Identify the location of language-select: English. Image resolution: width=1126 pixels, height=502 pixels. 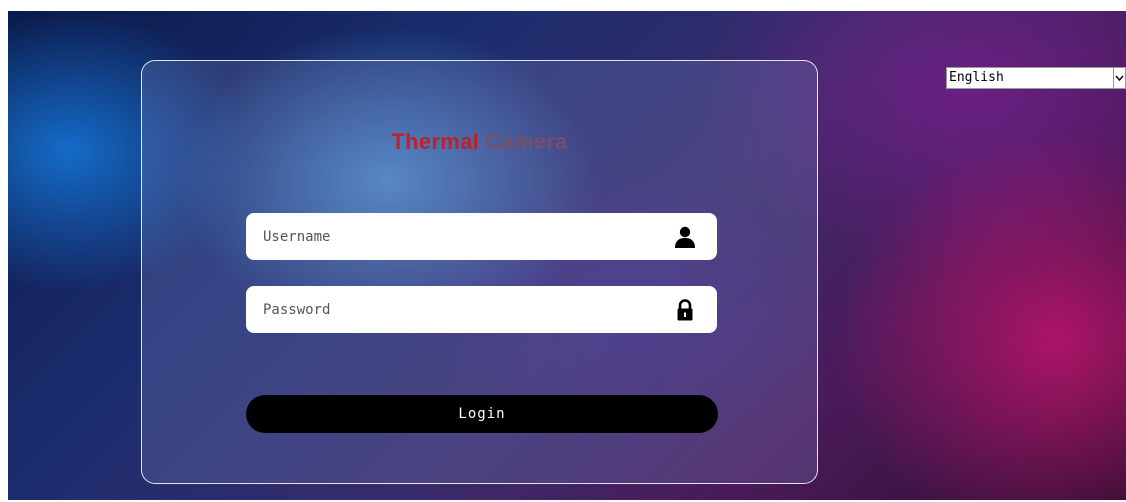
(1036, 78).